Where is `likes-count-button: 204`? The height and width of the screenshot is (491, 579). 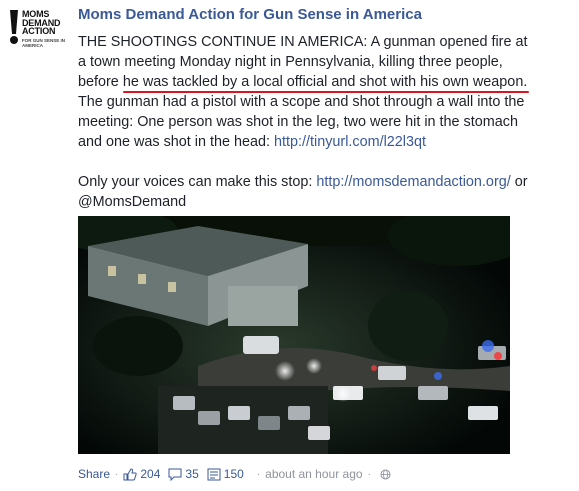 likes-count-button: 204 is located at coordinates (141, 474).